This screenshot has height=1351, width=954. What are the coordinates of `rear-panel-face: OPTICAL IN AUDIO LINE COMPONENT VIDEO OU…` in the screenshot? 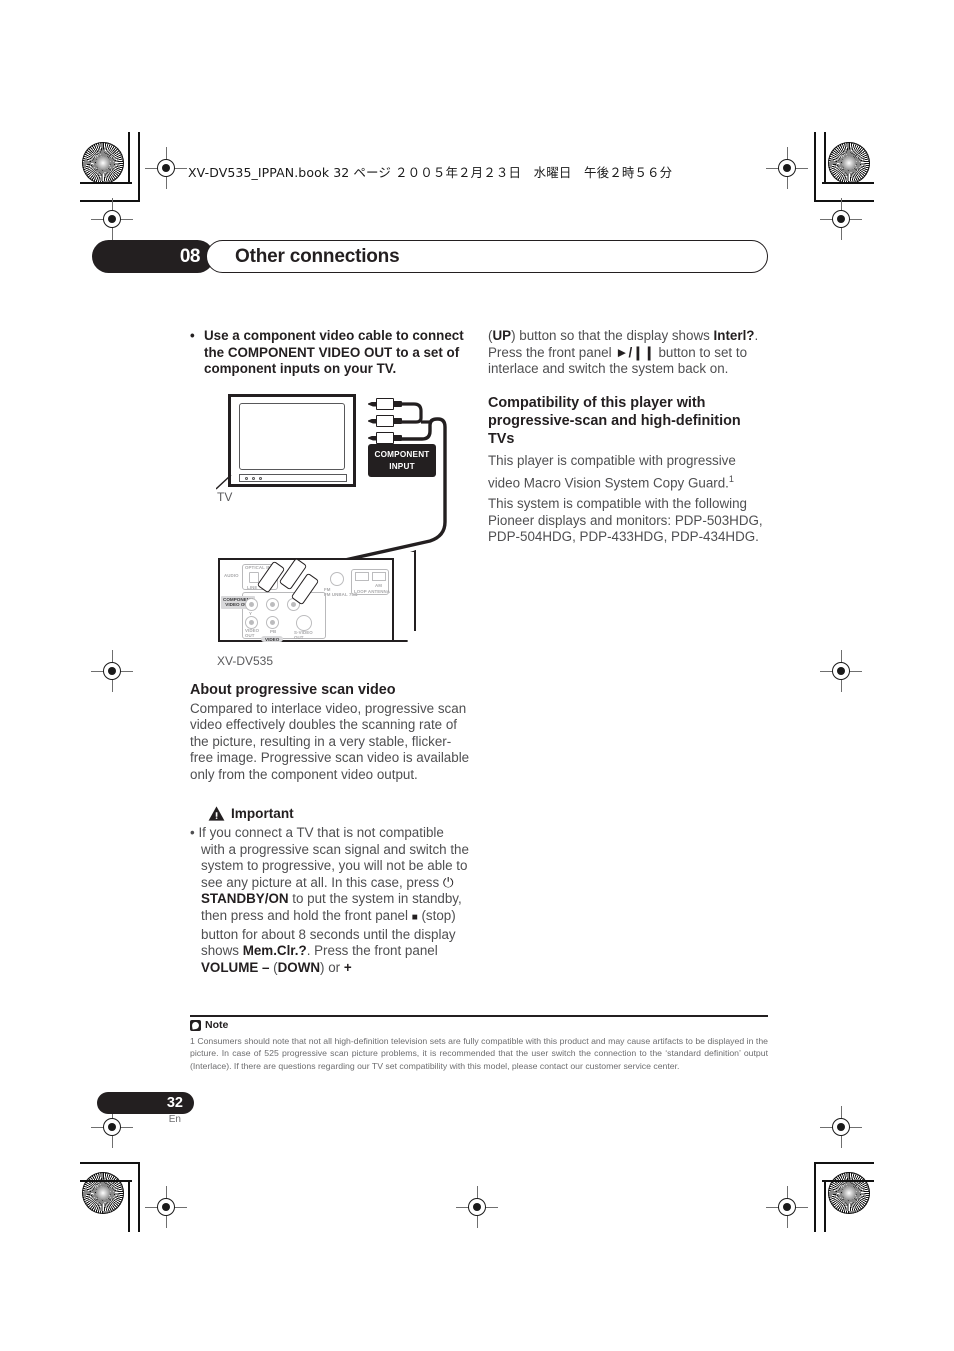 It's located at (306, 600).